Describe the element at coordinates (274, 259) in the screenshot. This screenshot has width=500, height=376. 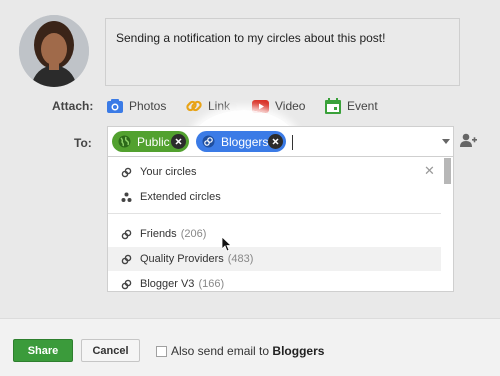
I see `dropdown-item-quality-providers: Quality Providers (483)` at that location.